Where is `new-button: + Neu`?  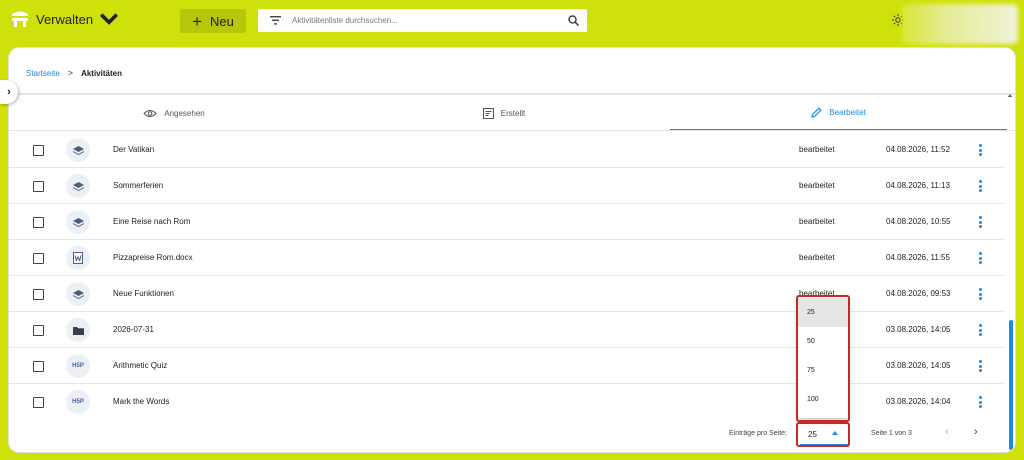 new-button: + Neu is located at coordinates (213, 21).